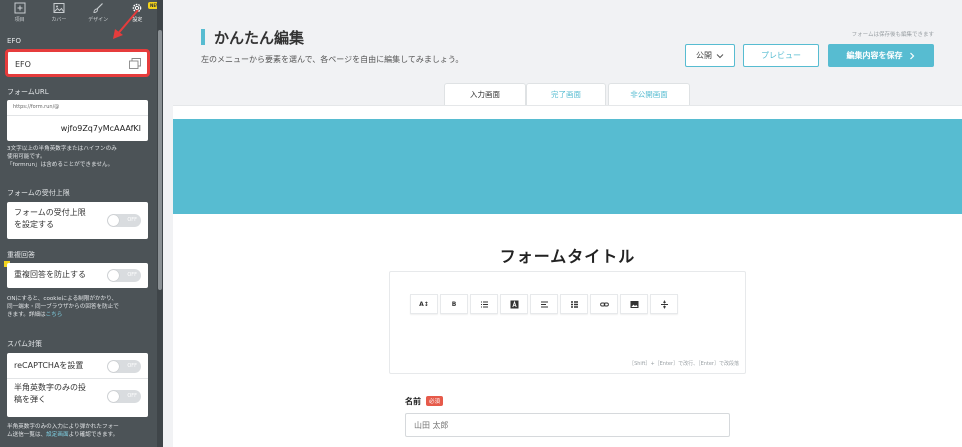 The width and height of the screenshot is (962, 447). What do you see at coordinates (38, 193) in the screenshot?
I see `limit-section-title: フォームの受付上限` at bounding box center [38, 193].